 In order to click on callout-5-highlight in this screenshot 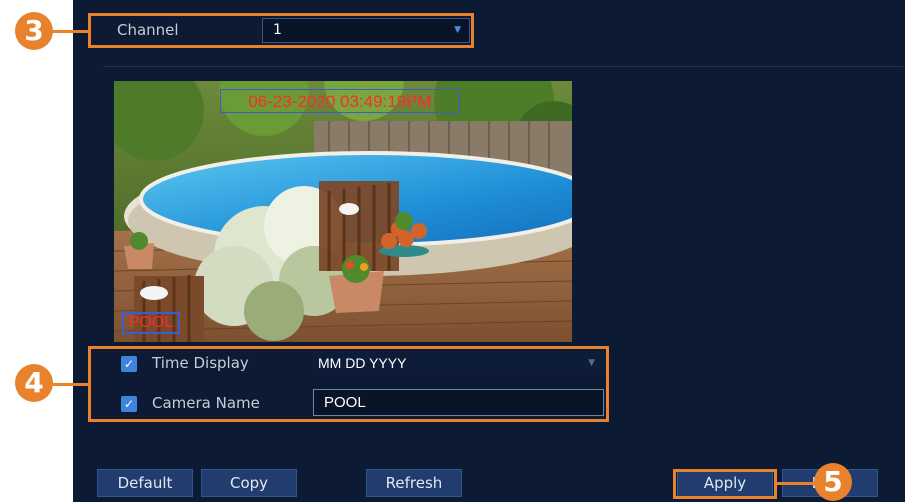, I will do `click(725, 484)`.